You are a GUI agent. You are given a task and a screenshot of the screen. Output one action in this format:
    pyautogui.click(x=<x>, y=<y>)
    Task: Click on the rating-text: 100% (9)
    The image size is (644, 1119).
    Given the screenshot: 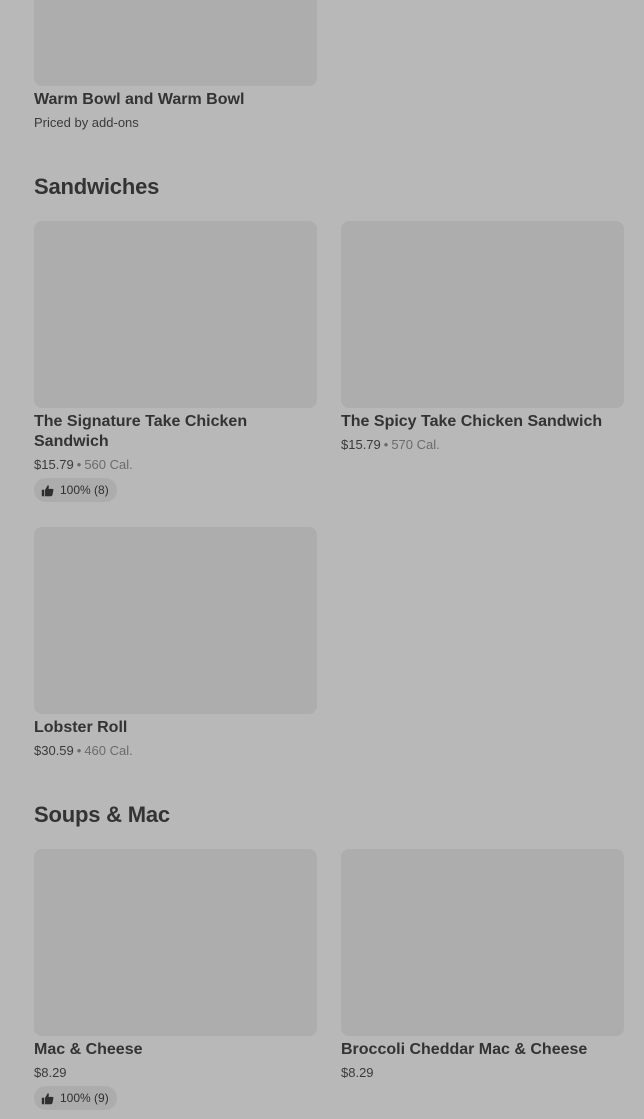 What is the action you would take?
    pyautogui.click(x=84, y=1098)
    